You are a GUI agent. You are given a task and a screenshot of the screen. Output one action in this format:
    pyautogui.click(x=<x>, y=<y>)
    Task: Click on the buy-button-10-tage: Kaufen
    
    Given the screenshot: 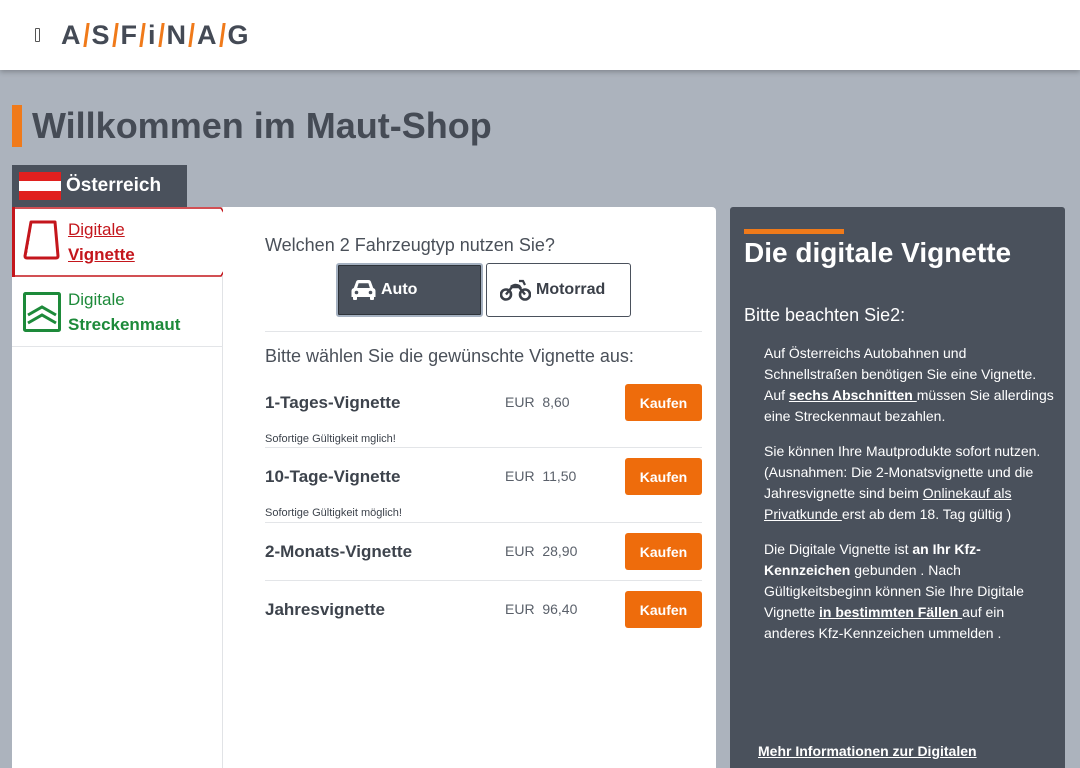 What is the action you would take?
    pyautogui.click(x=663, y=476)
    